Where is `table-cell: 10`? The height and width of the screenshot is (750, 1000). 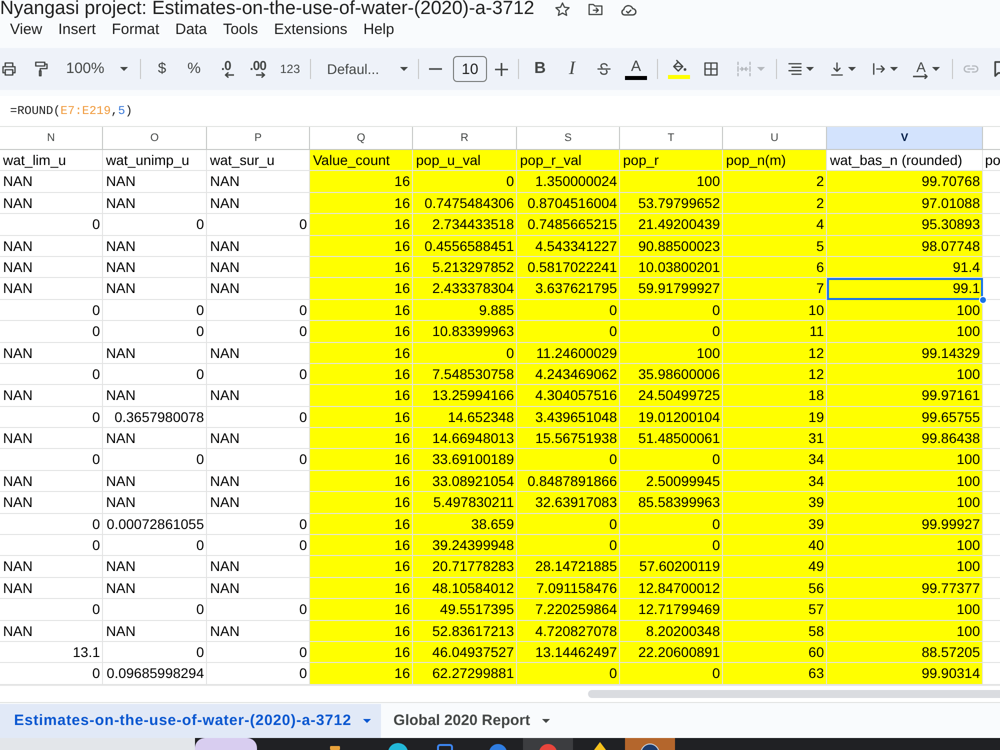
table-cell: 10 is located at coordinates (775, 311).